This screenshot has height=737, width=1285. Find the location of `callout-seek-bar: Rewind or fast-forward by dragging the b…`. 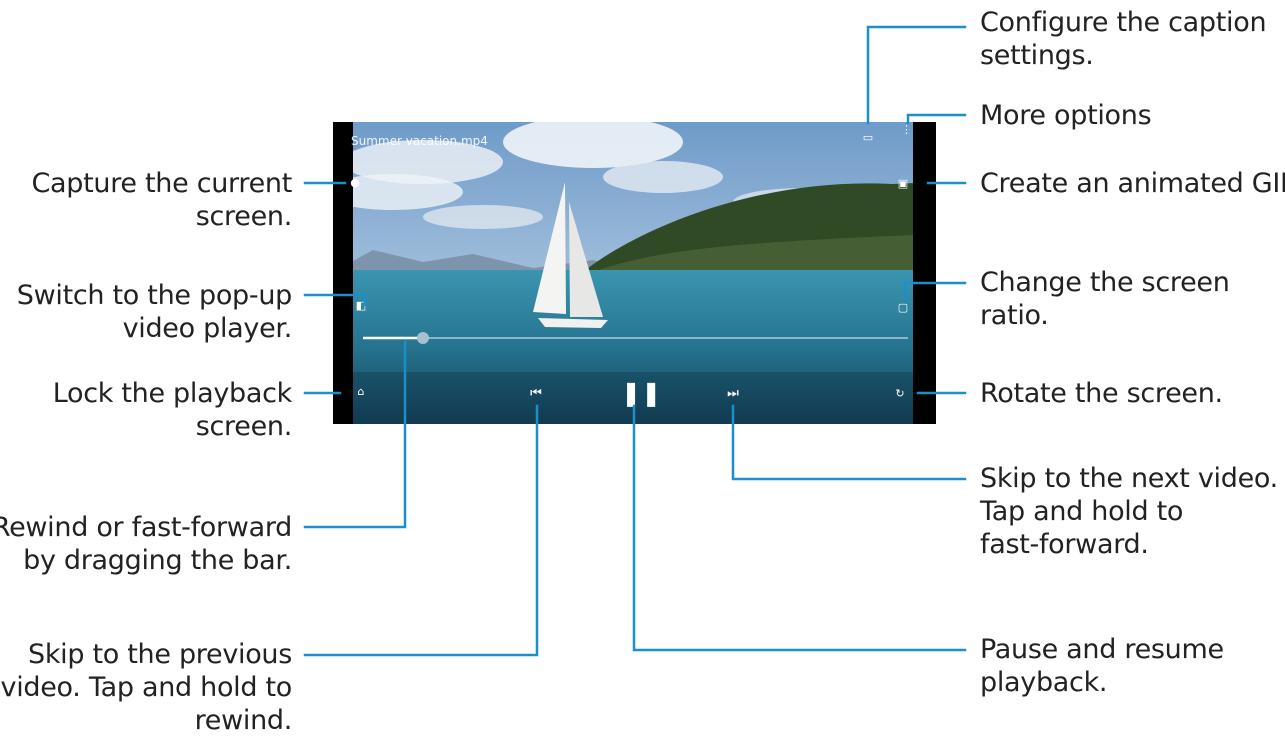

callout-seek-bar: Rewind or fast-forward by dragging the b… is located at coordinates (146, 544).